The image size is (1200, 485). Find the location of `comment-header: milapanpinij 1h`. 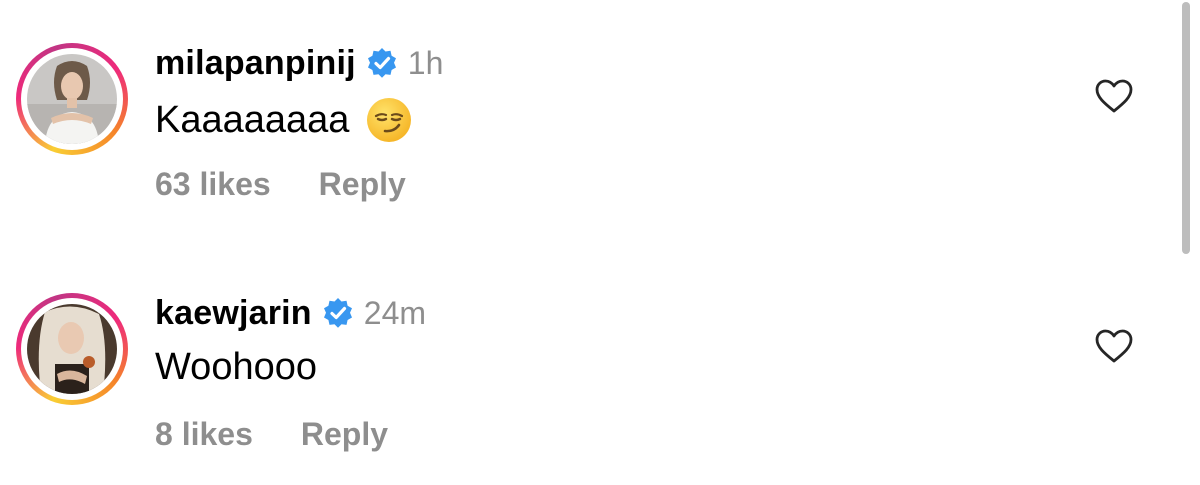

comment-header: milapanpinij 1h is located at coordinates (299, 63).